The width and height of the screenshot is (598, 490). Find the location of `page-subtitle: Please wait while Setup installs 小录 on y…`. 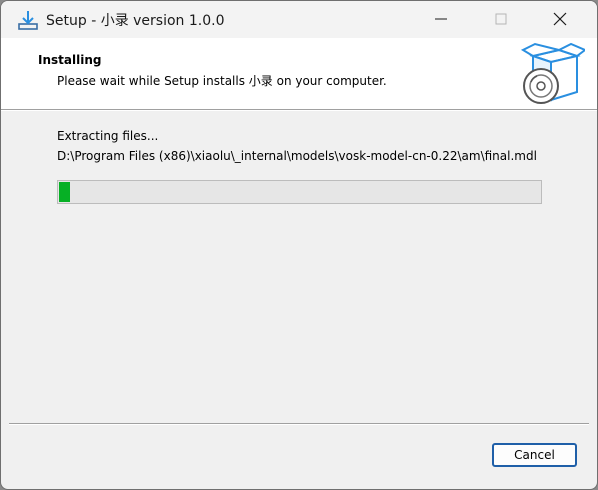

page-subtitle: Please wait while Setup installs 小录 on y… is located at coordinates (222, 81).